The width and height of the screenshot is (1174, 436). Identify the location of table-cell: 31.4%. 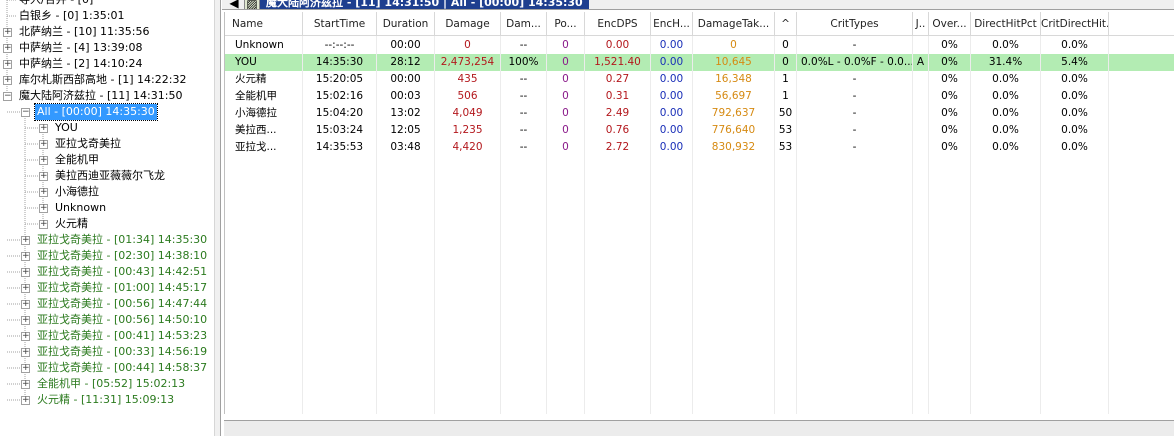
(1006, 62).